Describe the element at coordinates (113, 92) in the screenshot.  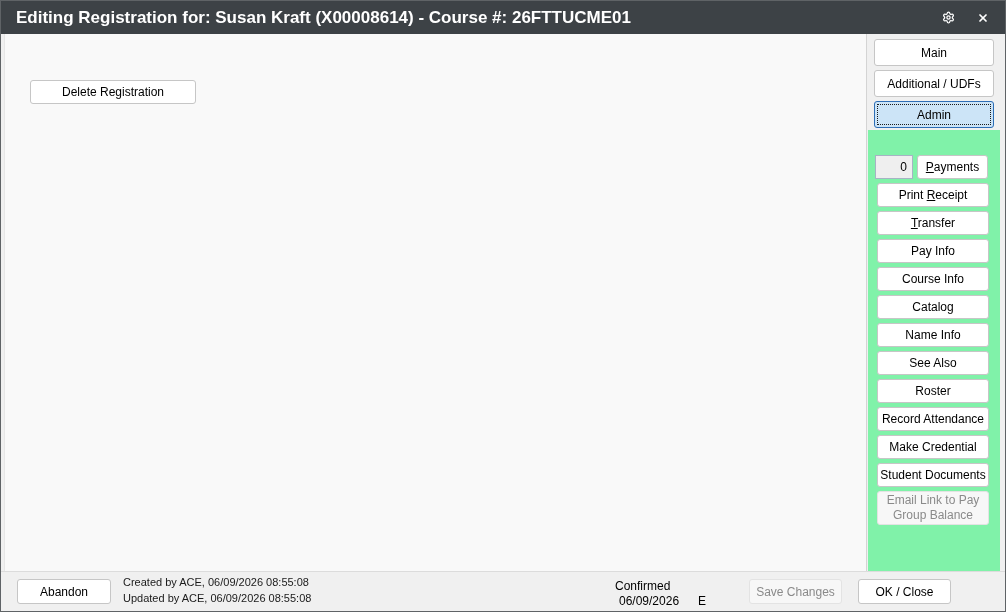
I see `delete-registration-button: Delete Registration` at that location.